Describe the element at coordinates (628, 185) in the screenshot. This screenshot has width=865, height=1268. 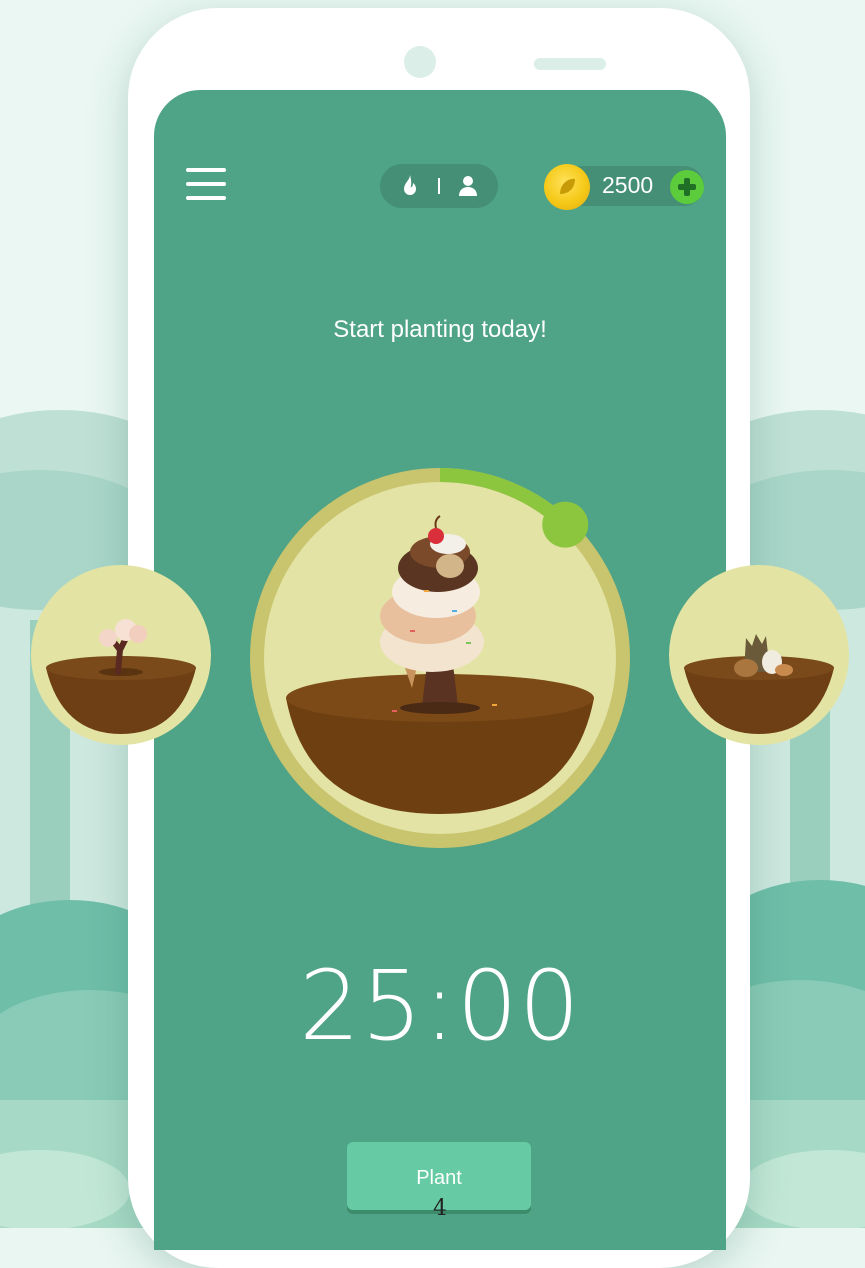
I see `coin-count: 2500` at that location.